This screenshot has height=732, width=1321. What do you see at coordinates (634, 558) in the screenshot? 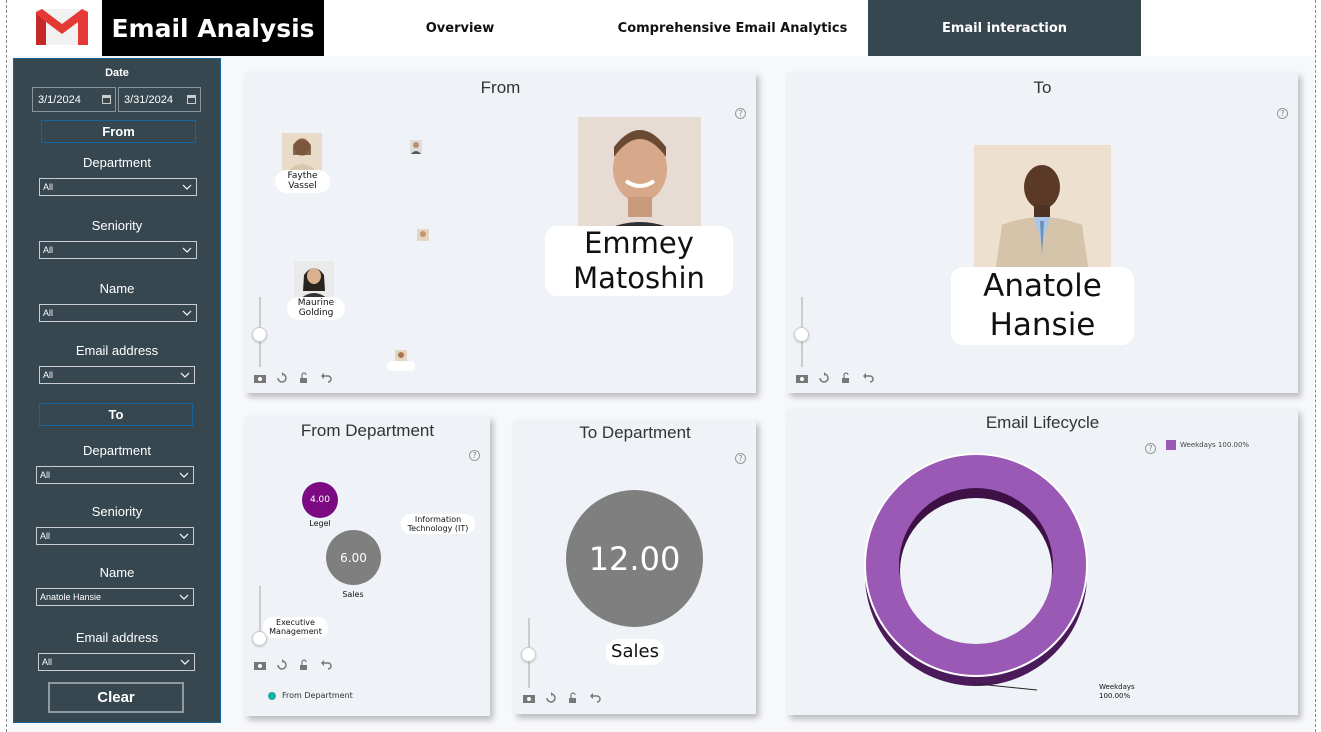
I see `department-bubble: 12.00` at bounding box center [634, 558].